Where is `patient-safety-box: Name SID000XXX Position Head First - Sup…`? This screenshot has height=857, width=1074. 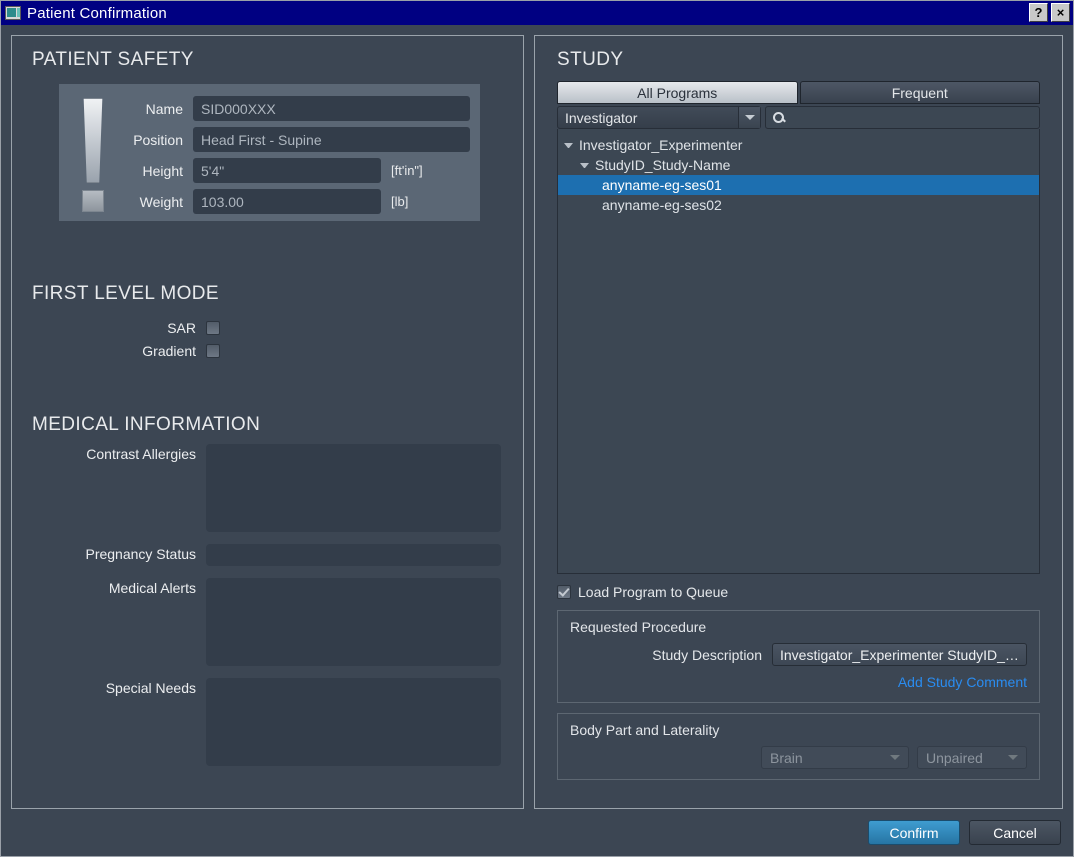
patient-safety-box: Name SID000XXX Position Head First - Sup… is located at coordinates (269, 152).